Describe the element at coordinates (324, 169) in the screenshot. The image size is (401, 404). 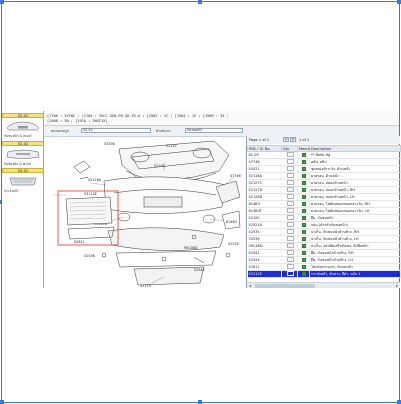
I see `table-row: 53021 ชุดสเปอร์กระจัง, ด้านหน้า` at that location.